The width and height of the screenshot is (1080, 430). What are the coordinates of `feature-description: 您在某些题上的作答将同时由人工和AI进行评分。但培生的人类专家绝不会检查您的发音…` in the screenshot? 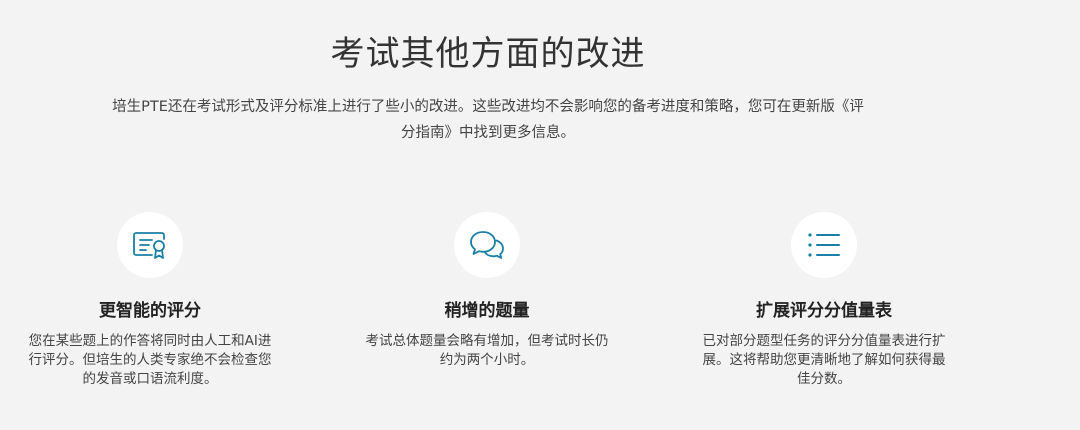 It's located at (150, 360).